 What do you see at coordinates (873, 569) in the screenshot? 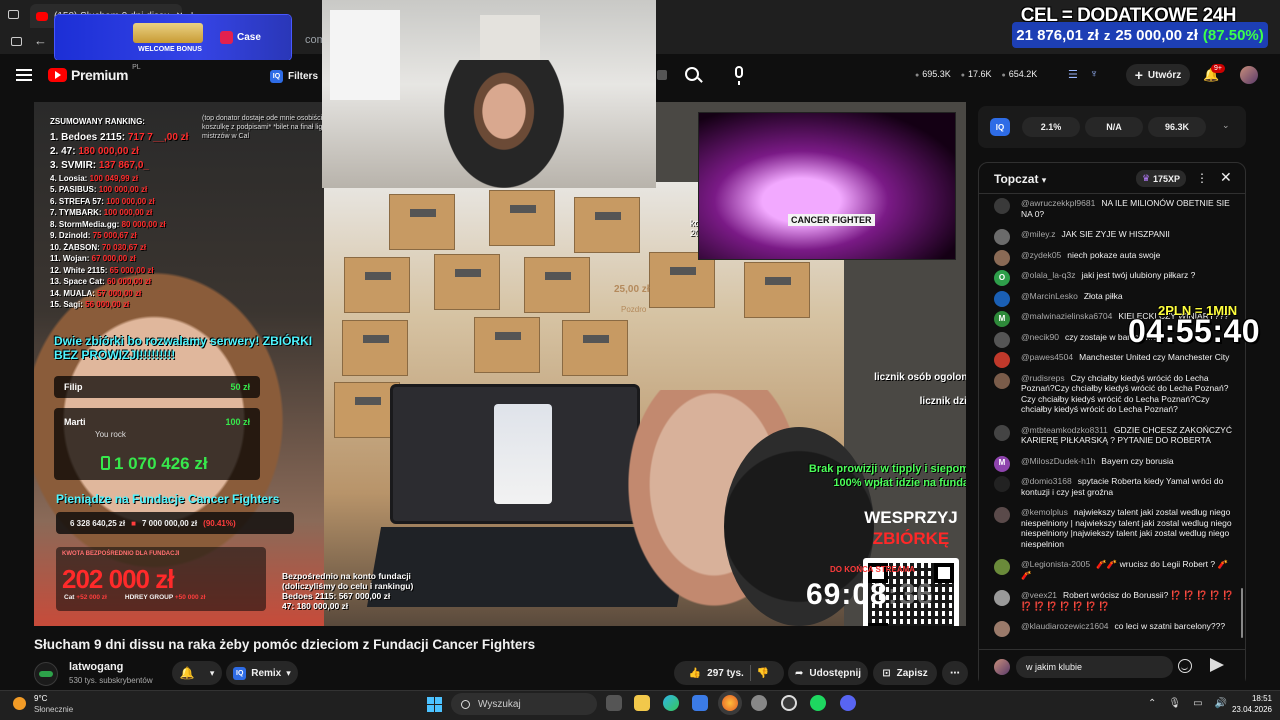
I see `until-end-label: DO KOŃCA STREAMA` at bounding box center [873, 569].